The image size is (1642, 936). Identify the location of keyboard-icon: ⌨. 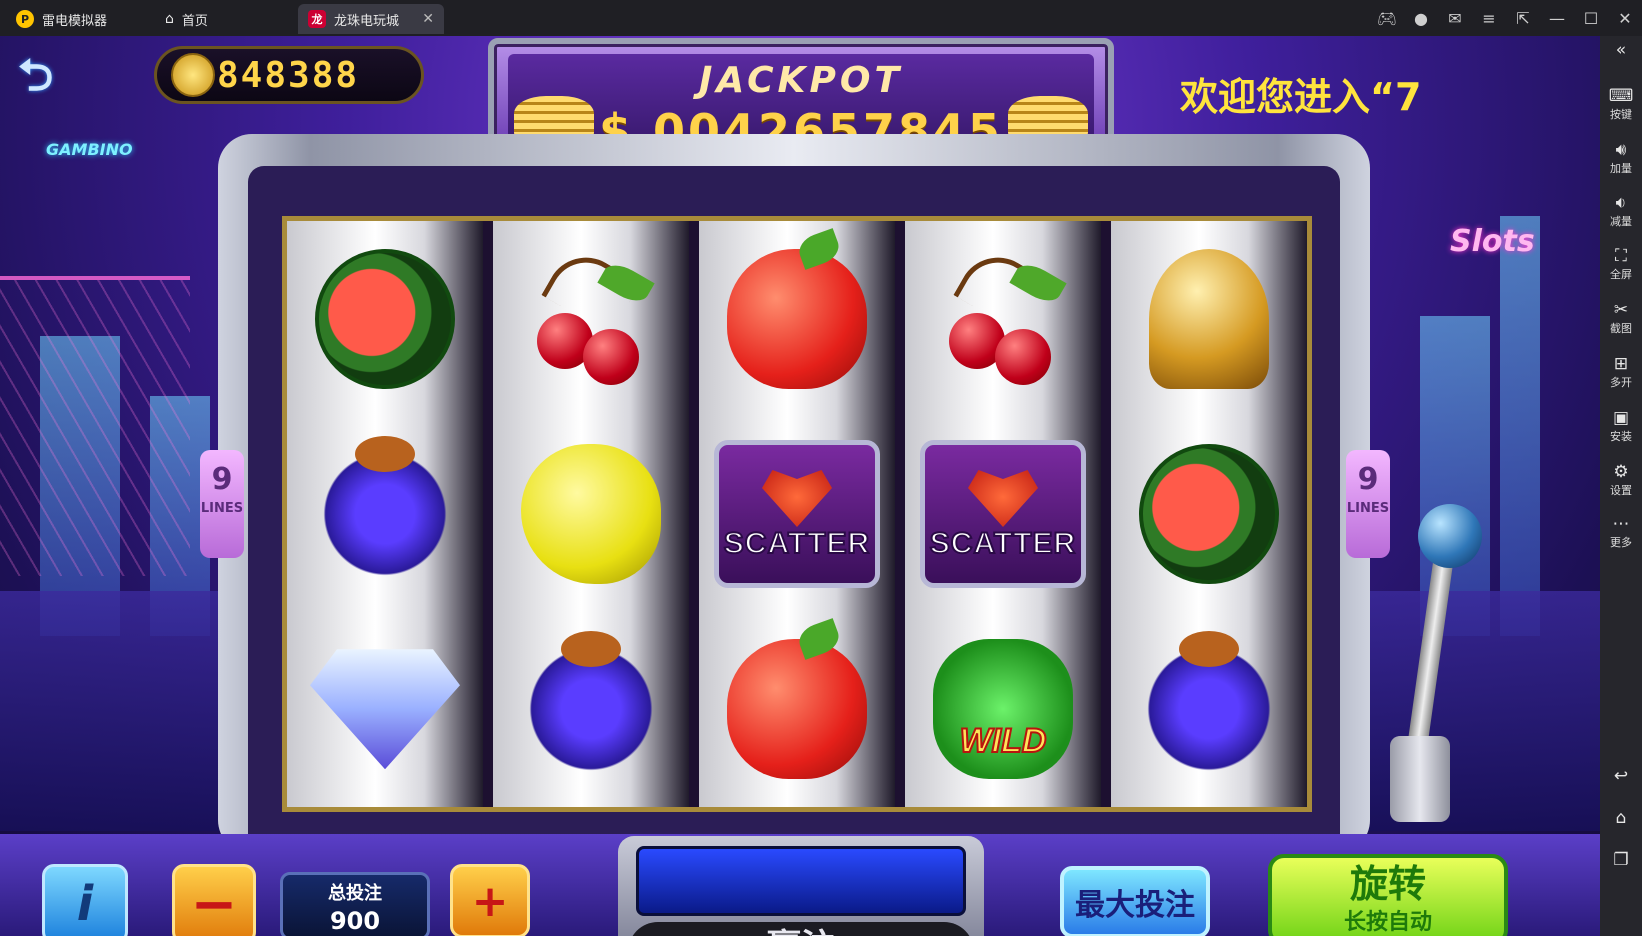
(1621, 96).